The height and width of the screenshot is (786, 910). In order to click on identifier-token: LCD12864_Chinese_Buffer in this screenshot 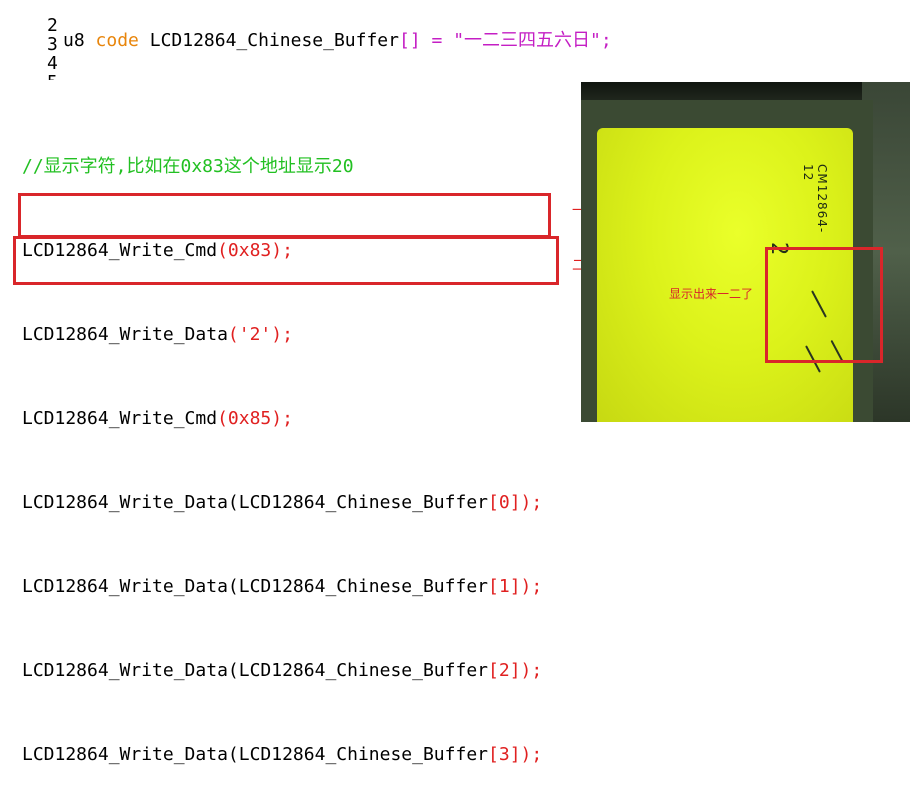, I will do `click(274, 40)`.